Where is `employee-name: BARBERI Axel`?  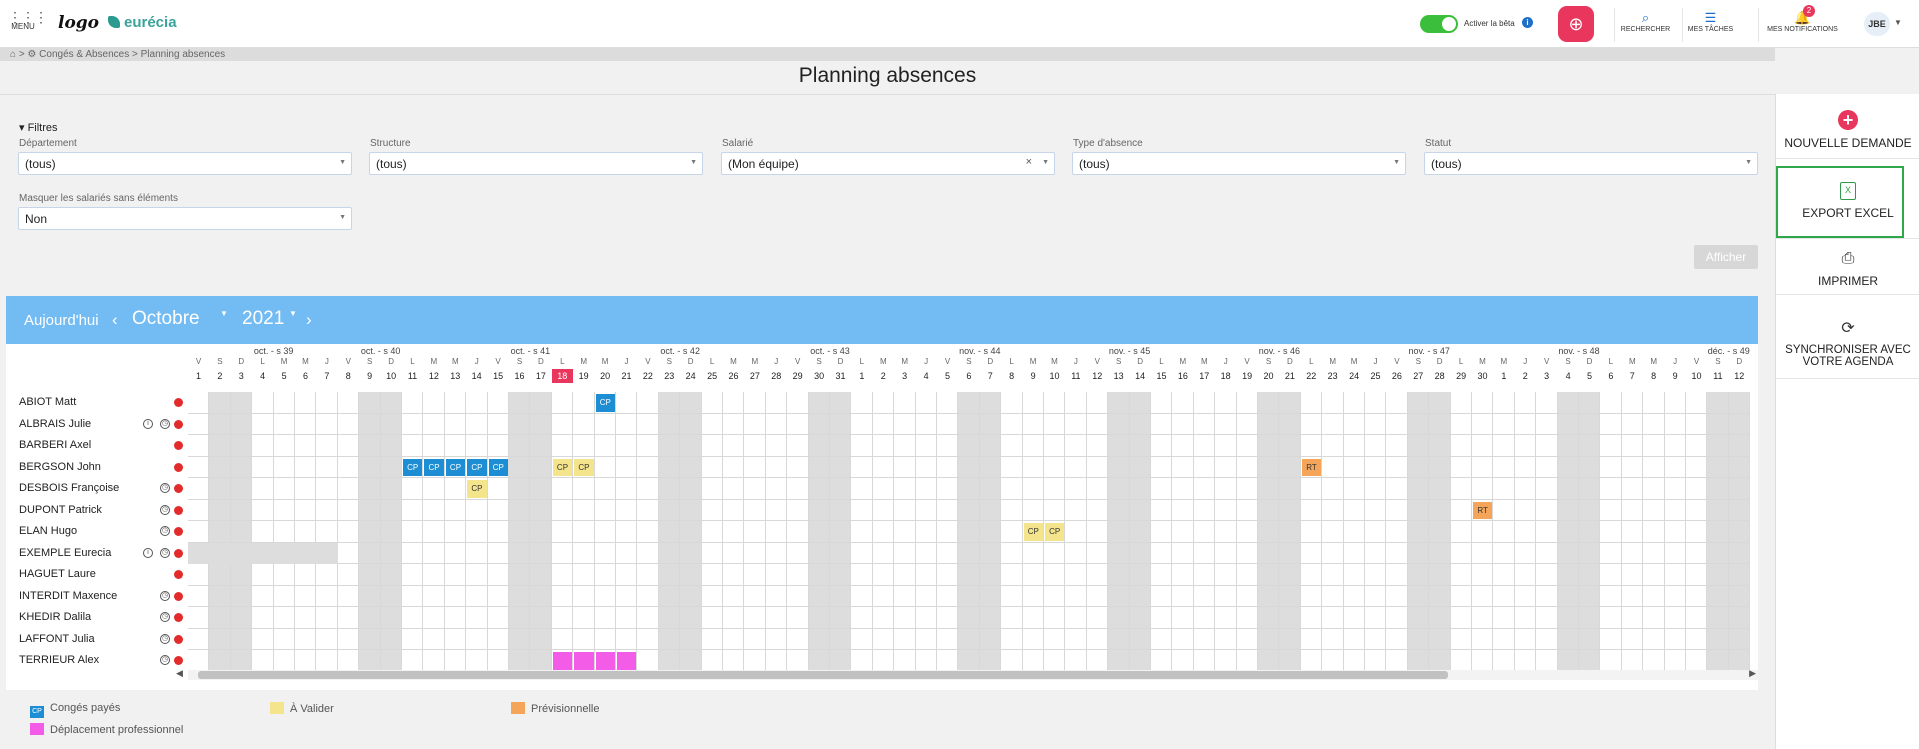 employee-name: BARBERI Axel is located at coordinates (55, 445).